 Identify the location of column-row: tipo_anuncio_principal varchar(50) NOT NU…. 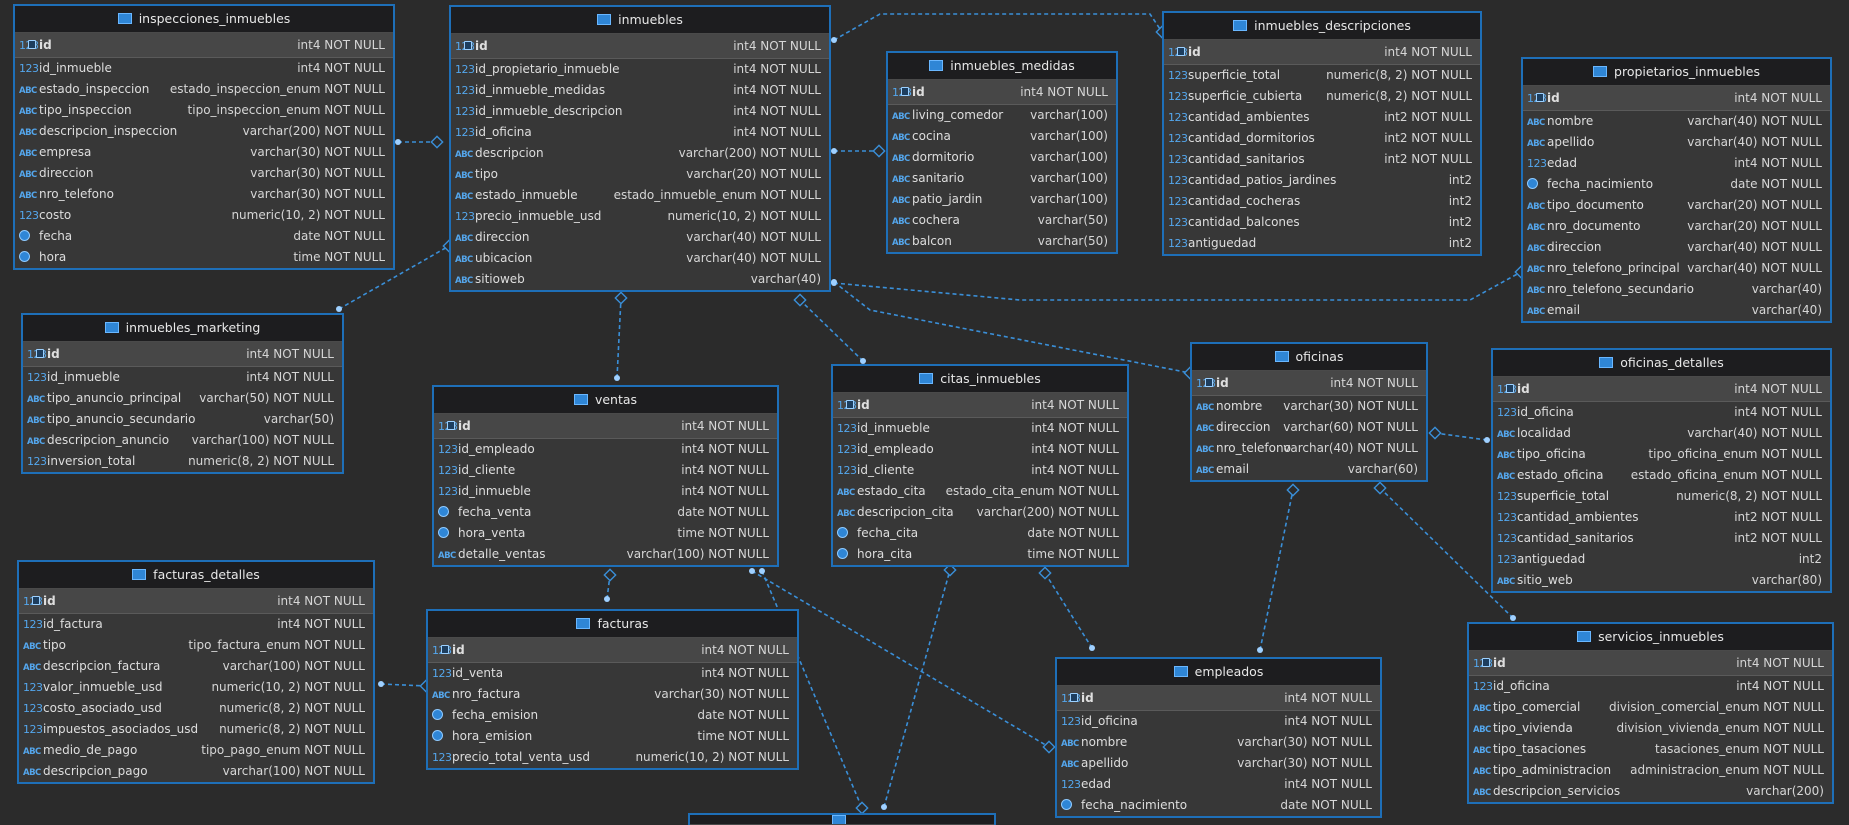
(182, 398).